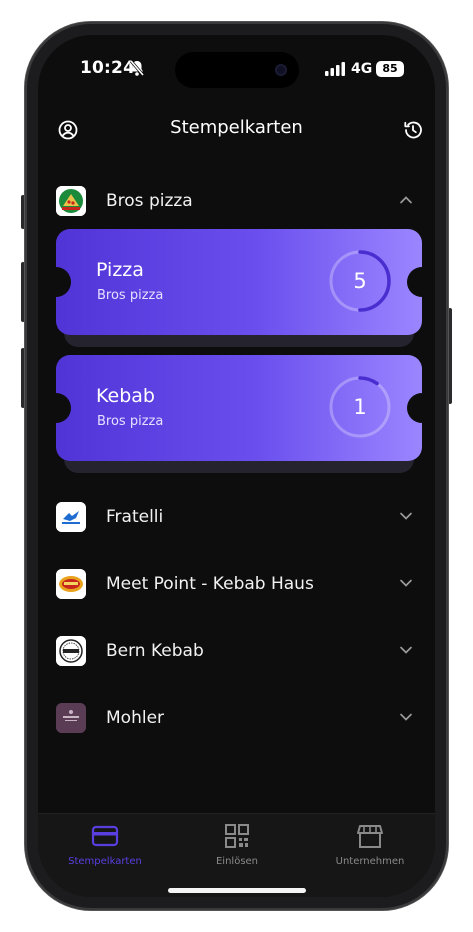 This screenshot has height=932, width=473. I want to click on stamp-card: Pizza Bros pizza 5, so click(239, 282).